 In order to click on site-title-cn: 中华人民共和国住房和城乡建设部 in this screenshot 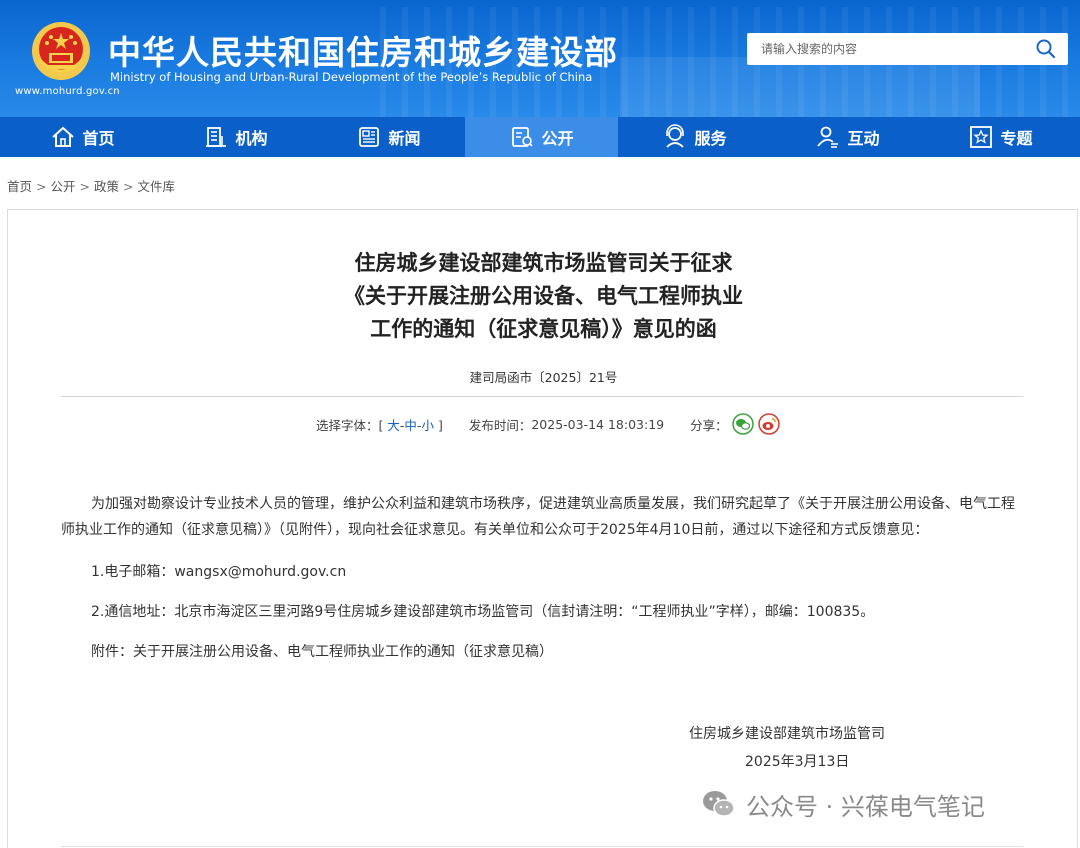, I will do `click(363, 52)`.